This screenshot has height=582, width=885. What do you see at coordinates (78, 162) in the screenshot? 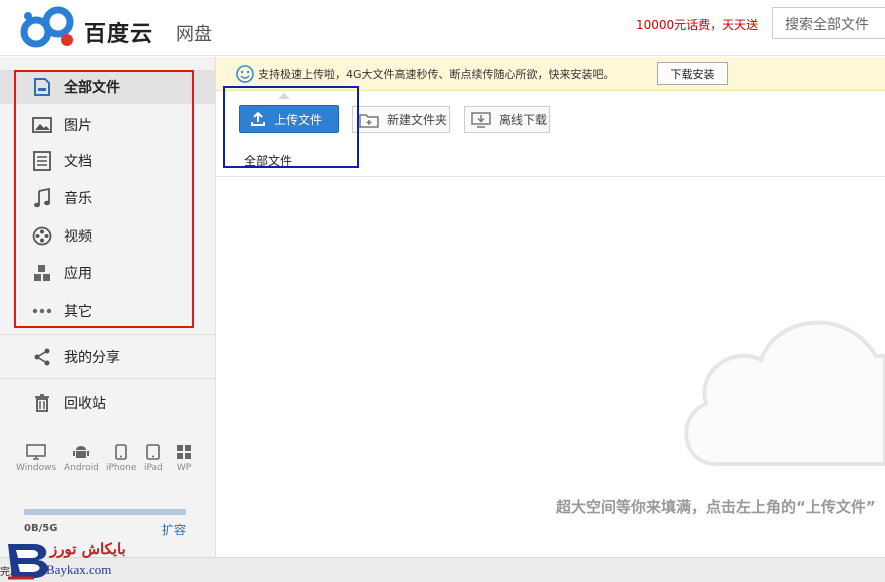
I see `sidebar-item-label: 文档` at bounding box center [78, 162].